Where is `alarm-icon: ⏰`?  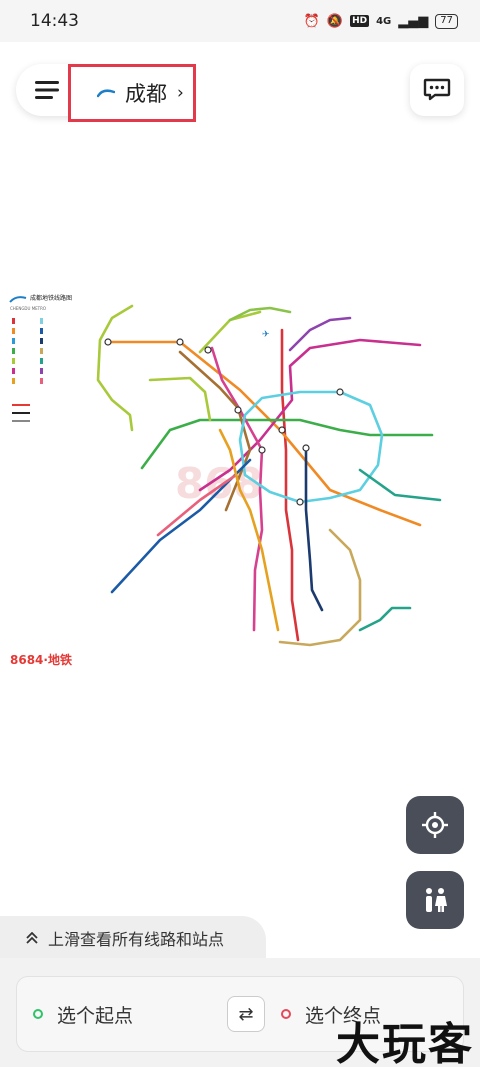
alarm-icon: ⏰ is located at coordinates (311, 21).